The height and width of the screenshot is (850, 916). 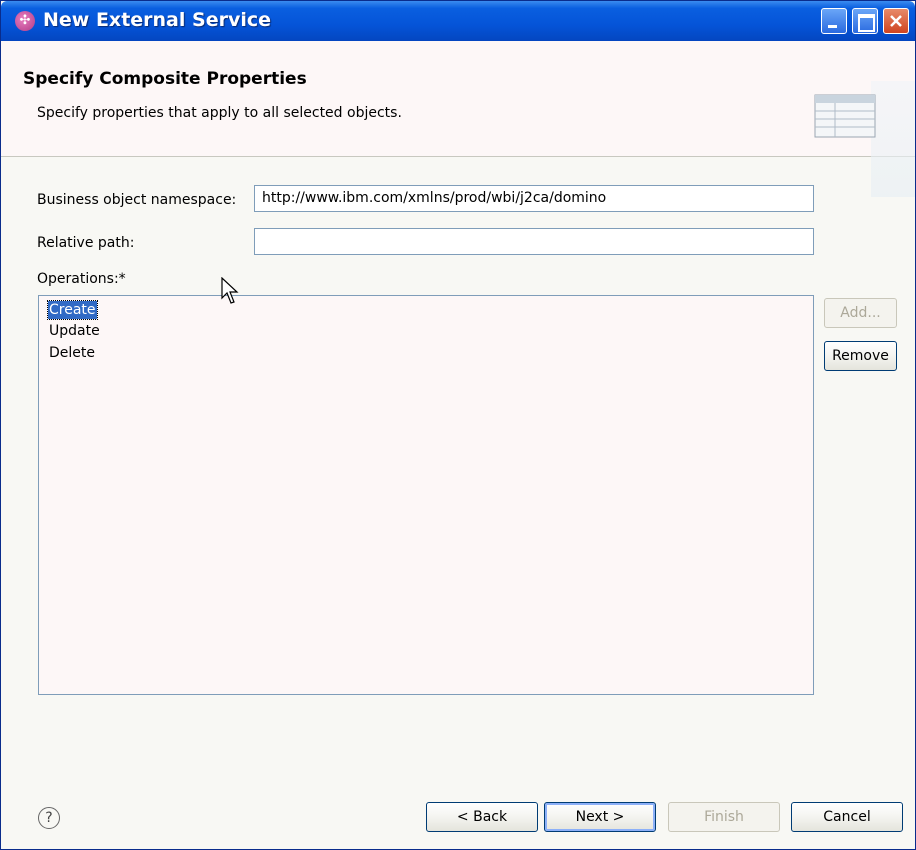 What do you see at coordinates (72, 353) in the screenshot?
I see `list-item-delete: Delete` at bounding box center [72, 353].